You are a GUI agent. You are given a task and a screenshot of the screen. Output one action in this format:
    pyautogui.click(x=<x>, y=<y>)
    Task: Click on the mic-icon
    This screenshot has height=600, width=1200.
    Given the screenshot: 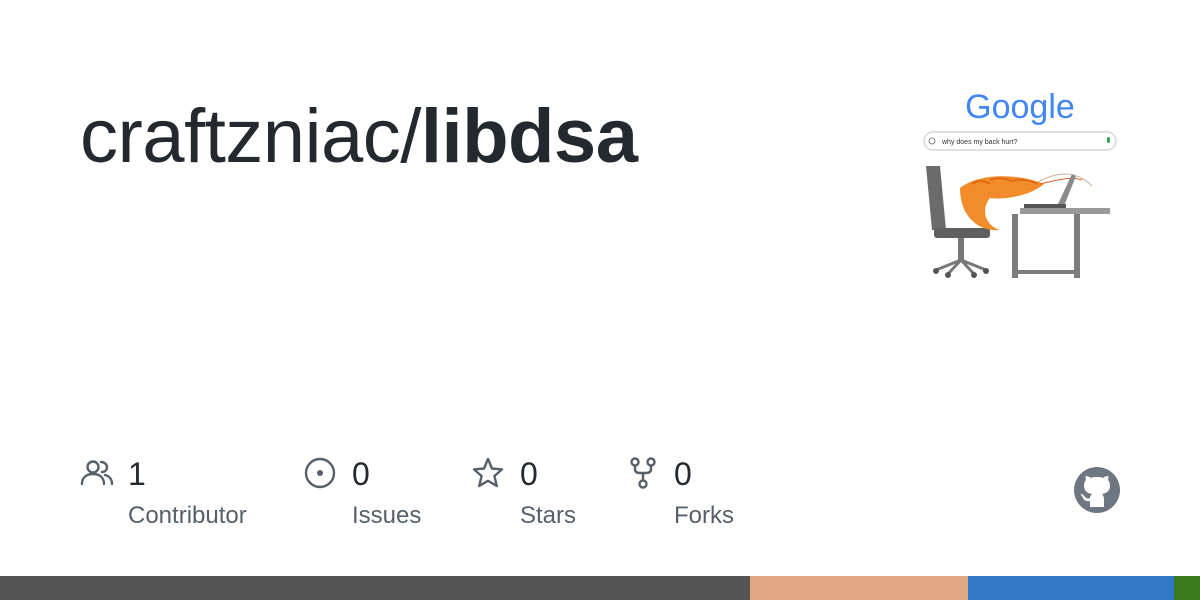 What is the action you would take?
    pyautogui.click(x=1108, y=140)
    